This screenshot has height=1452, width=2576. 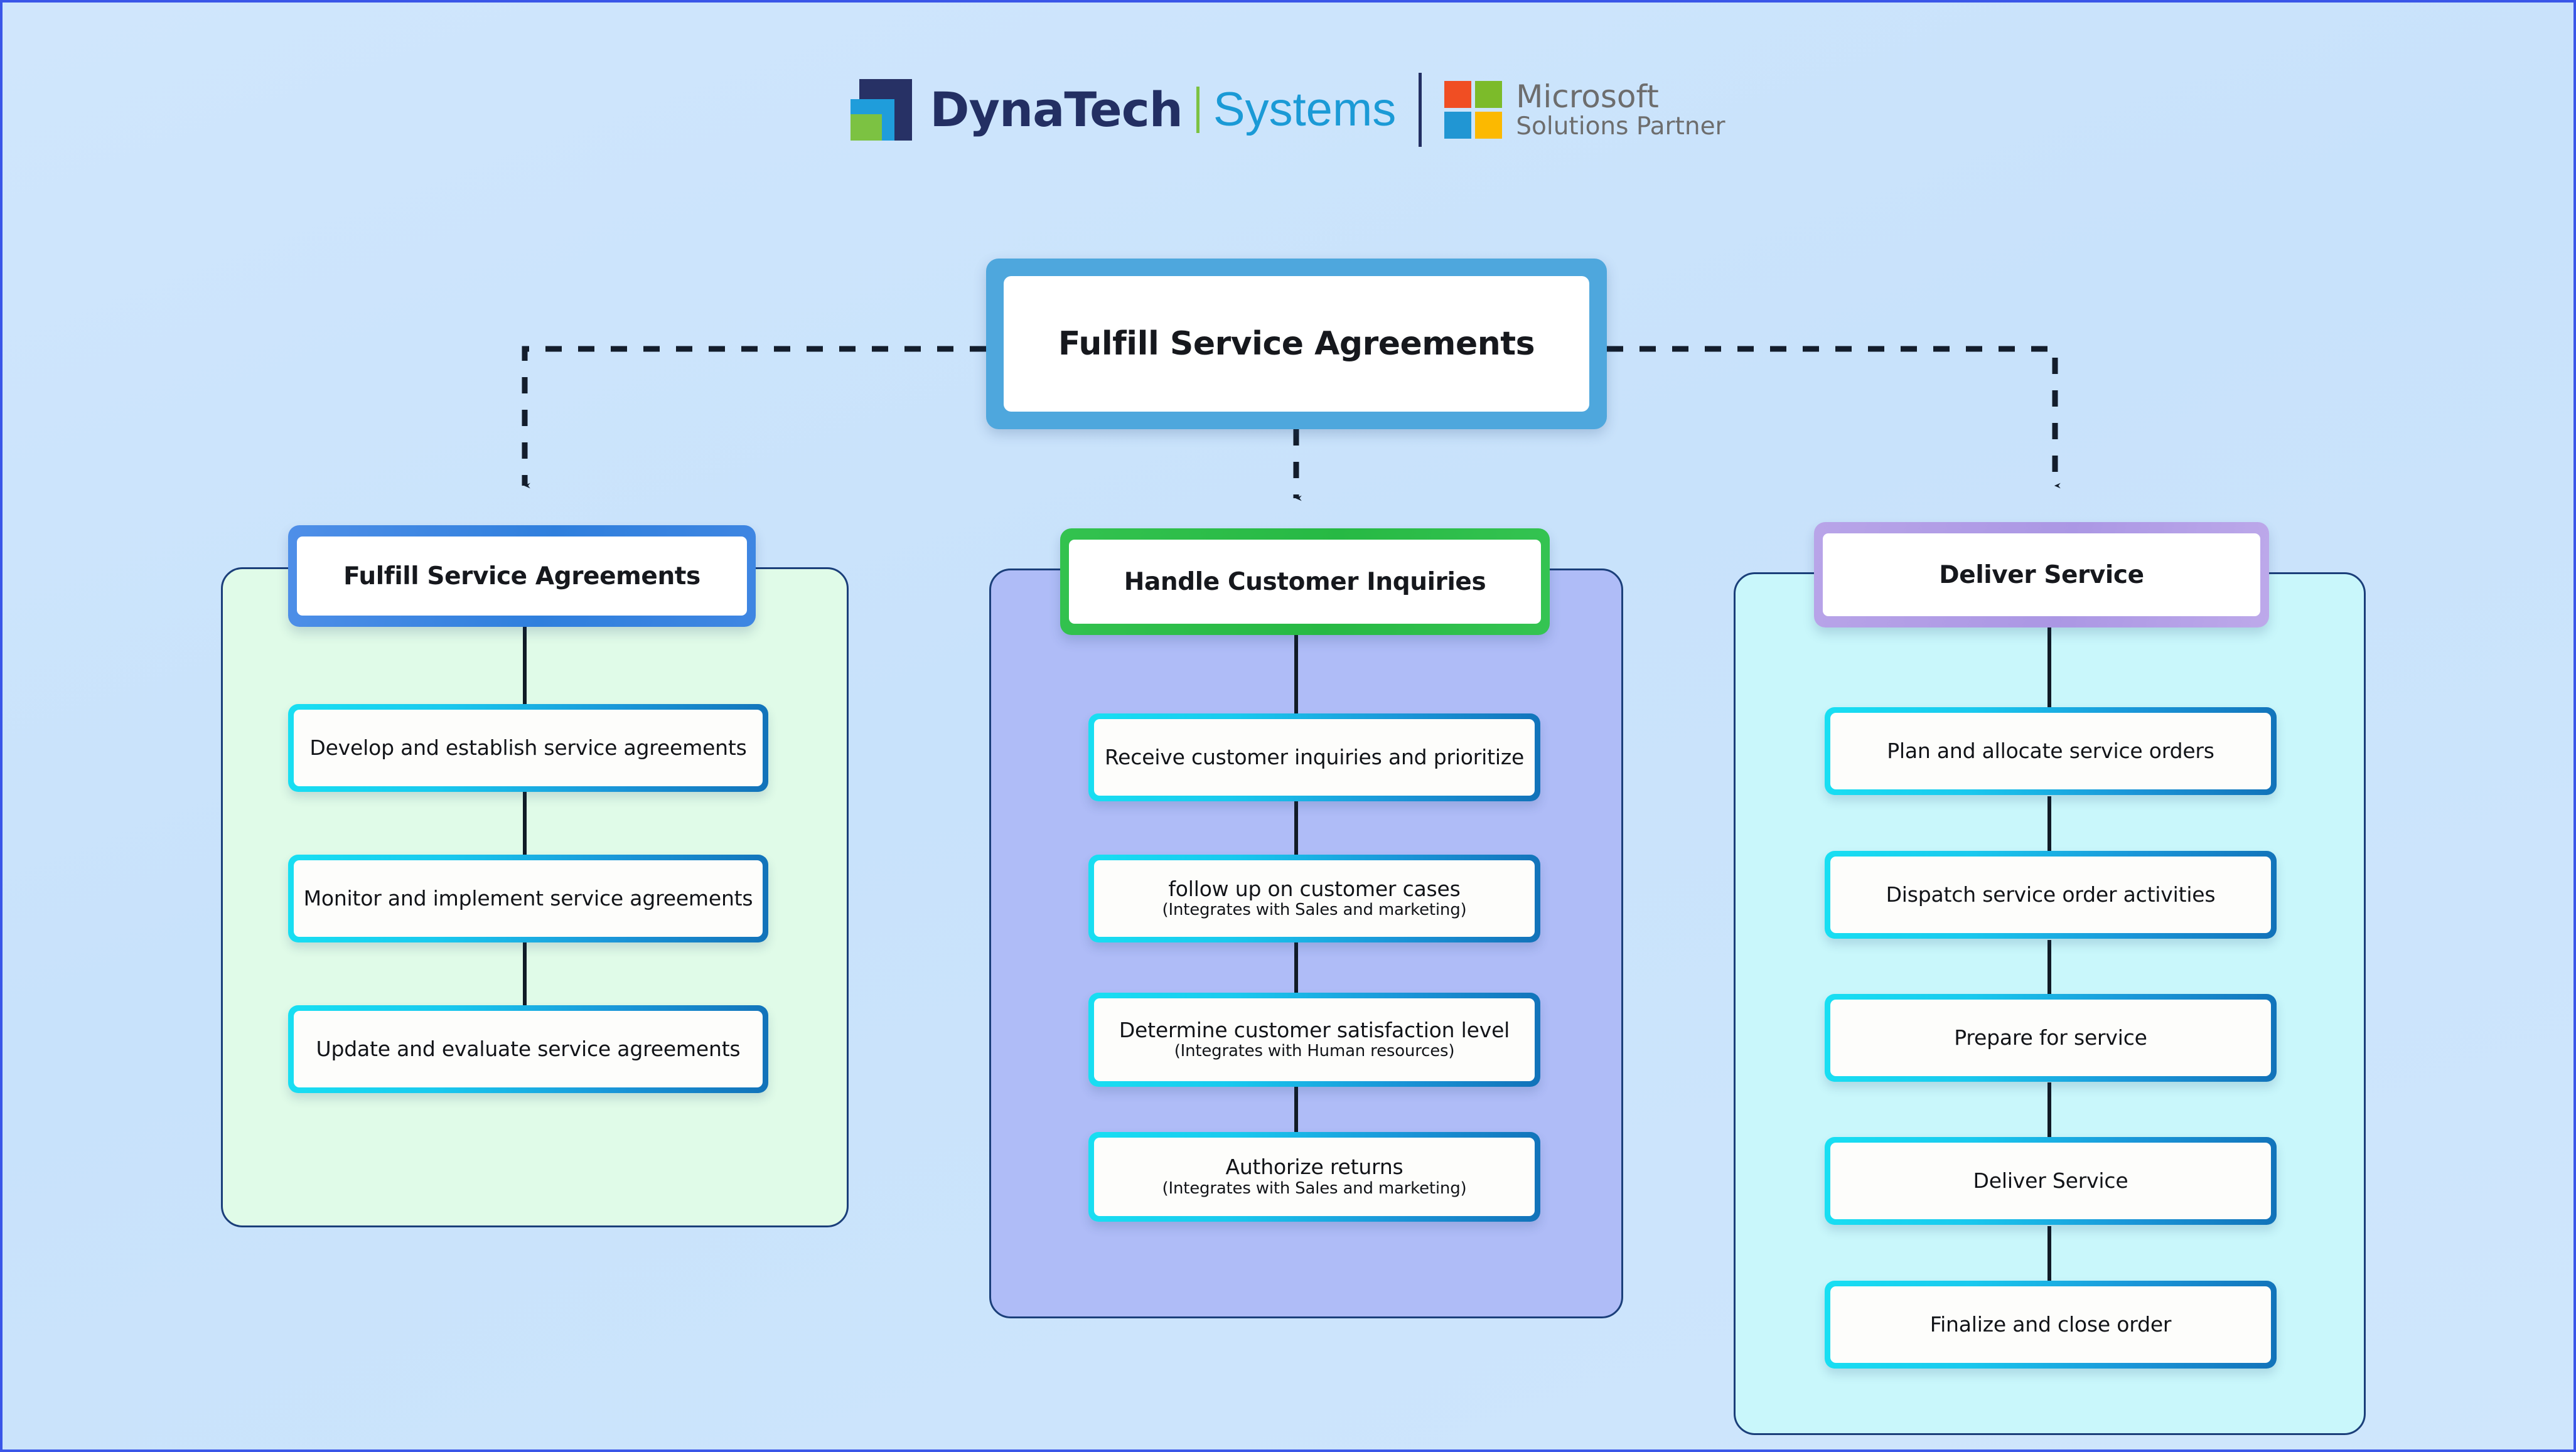 I want to click on step-label: follow up on customer cases, so click(x=1314, y=888).